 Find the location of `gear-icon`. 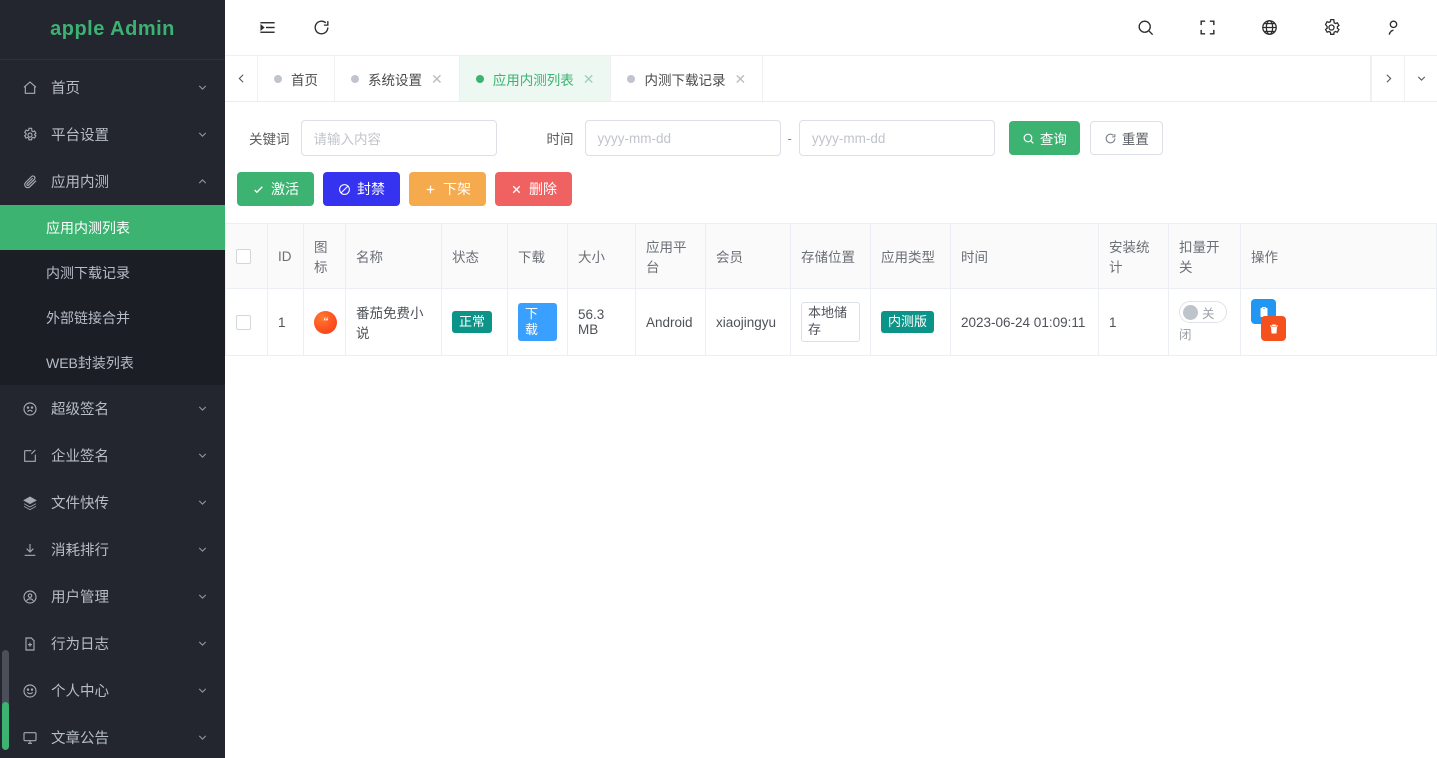

gear-icon is located at coordinates (1331, 28).